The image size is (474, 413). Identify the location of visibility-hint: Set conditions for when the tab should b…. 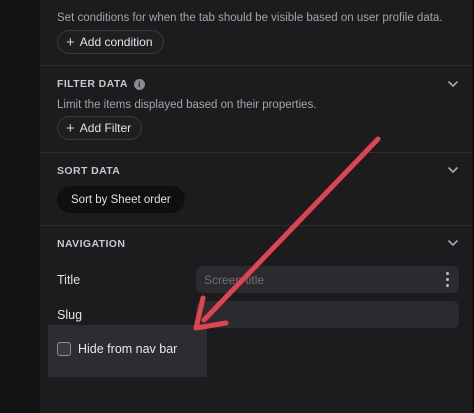
(250, 18).